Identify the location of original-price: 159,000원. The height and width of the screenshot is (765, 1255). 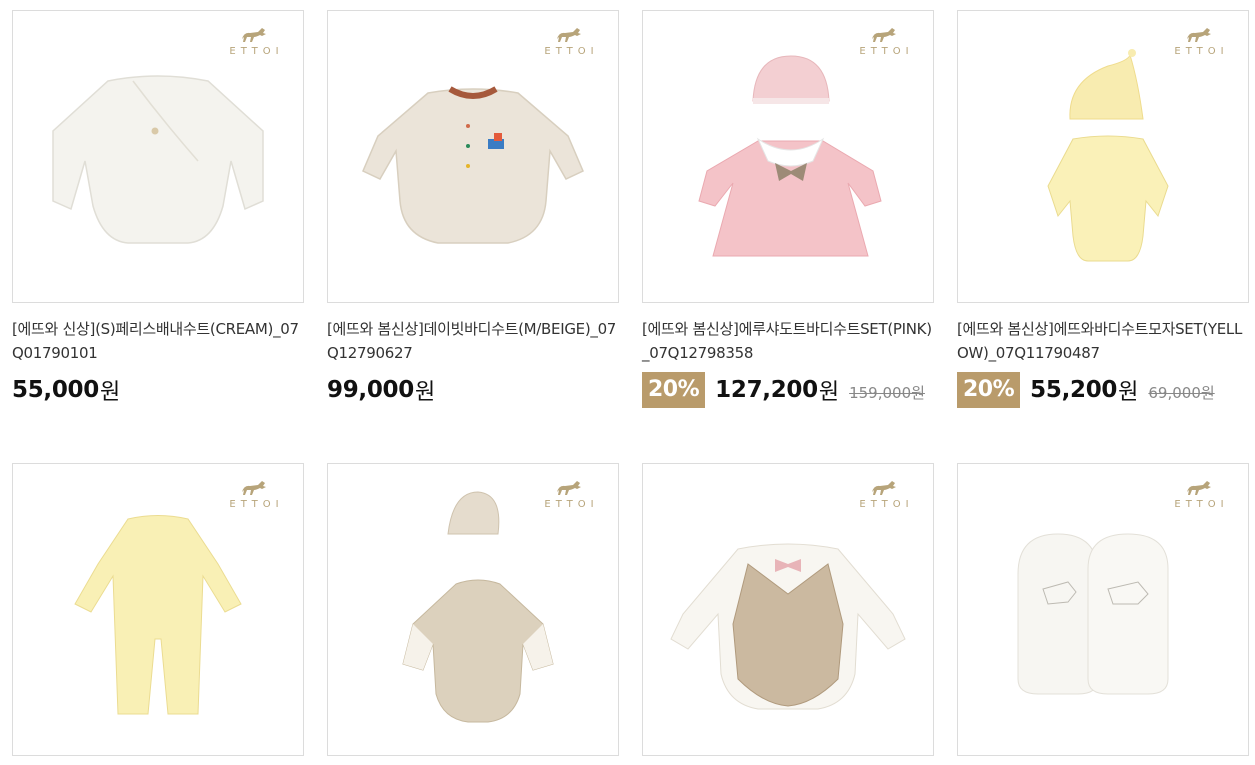
(887, 392).